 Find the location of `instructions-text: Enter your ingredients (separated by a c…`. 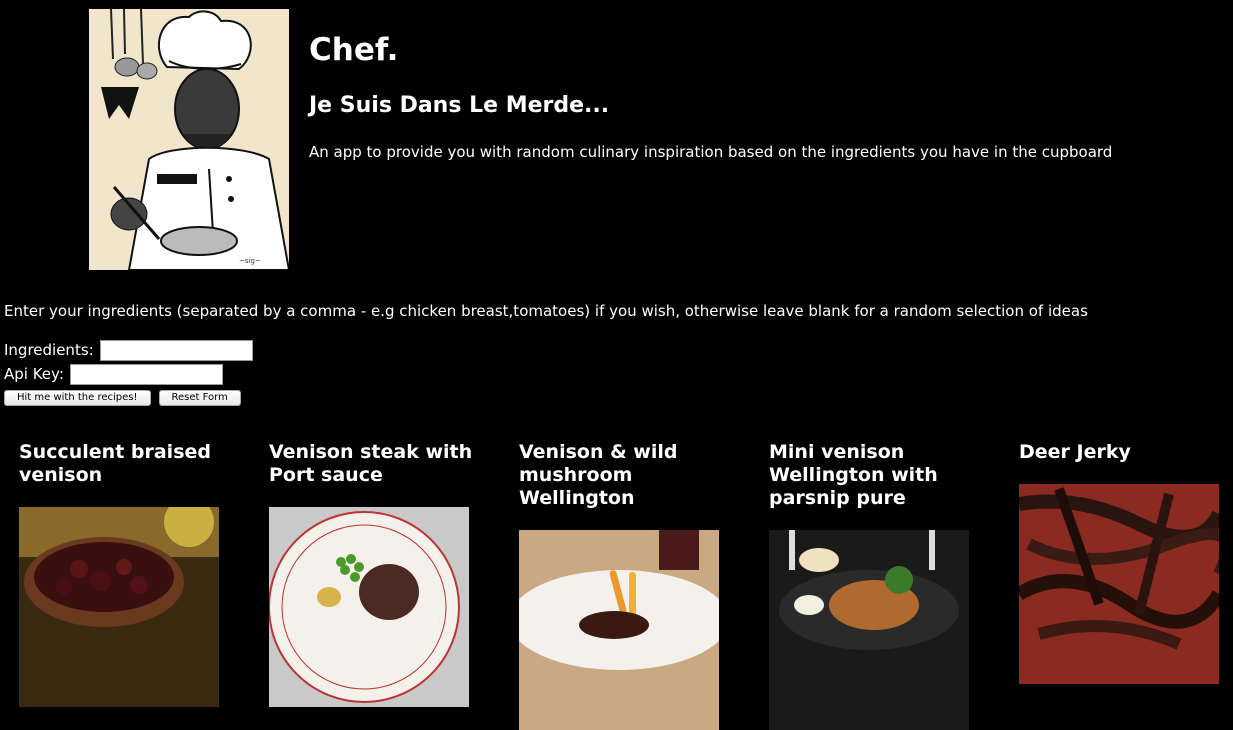

instructions-text: Enter your ingredients (separated by a c… is located at coordinates (546, 311).